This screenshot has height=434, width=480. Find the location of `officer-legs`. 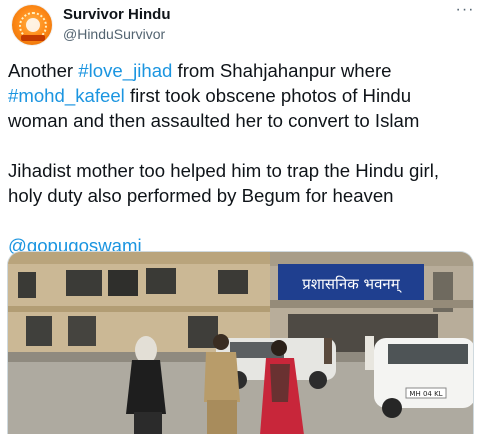

officer-legs is located at coordinates (222, 417).